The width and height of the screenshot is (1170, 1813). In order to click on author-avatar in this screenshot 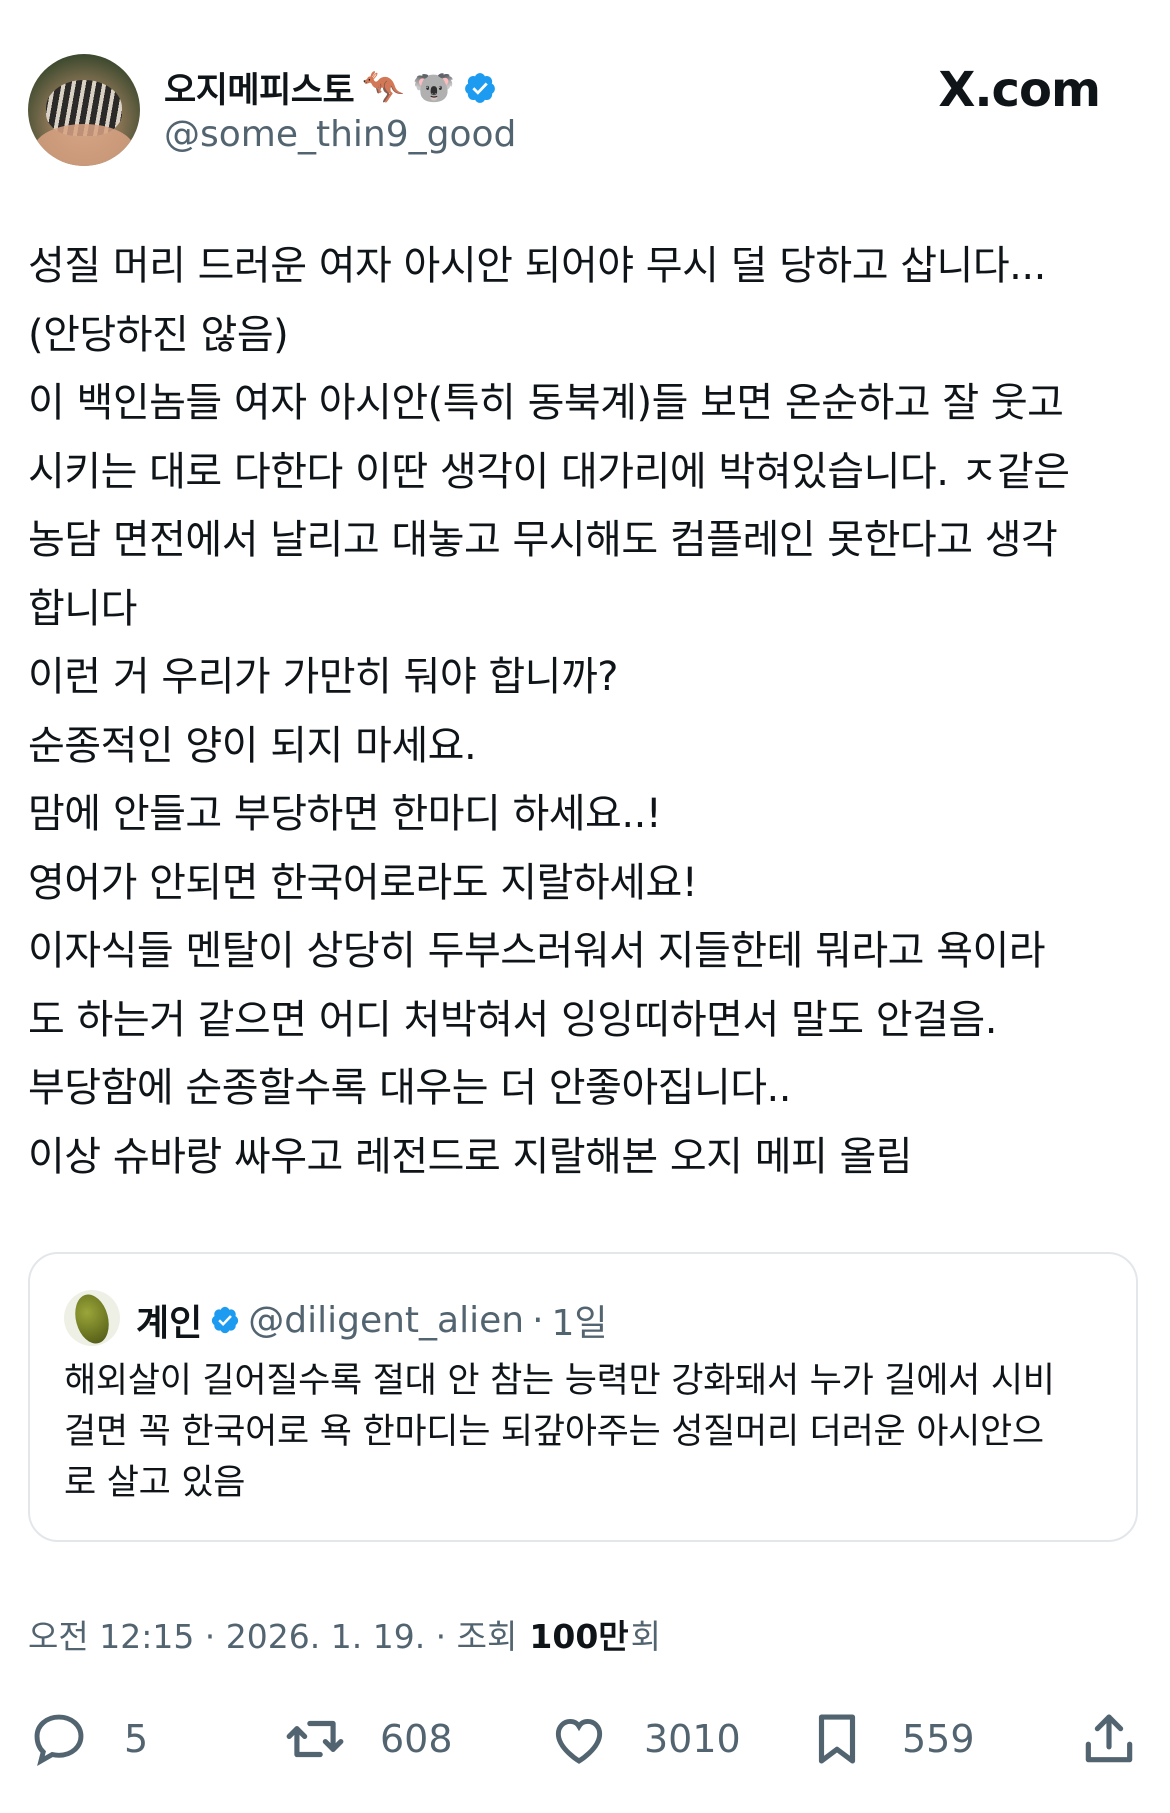, I will do `click(84, 110)`.